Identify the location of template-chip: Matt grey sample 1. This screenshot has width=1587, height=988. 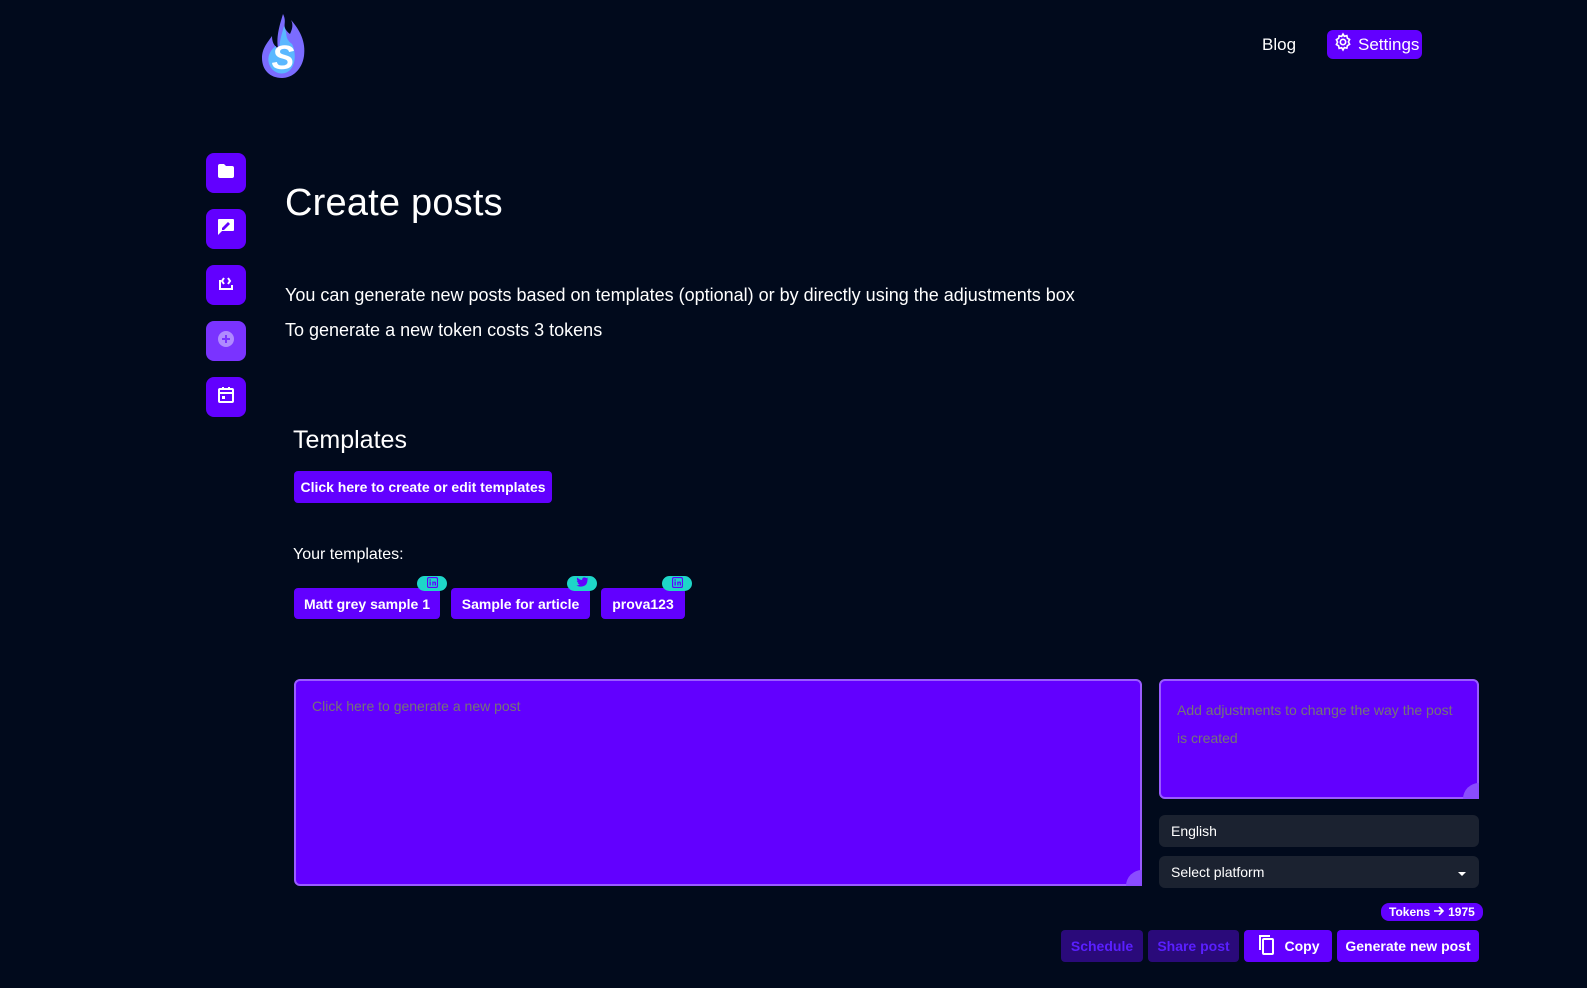
(367, 603).